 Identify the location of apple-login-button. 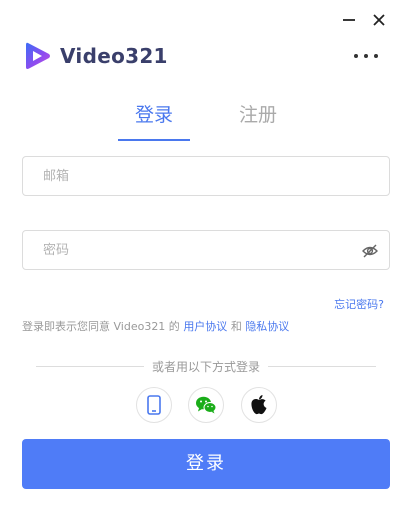
(259, 405).